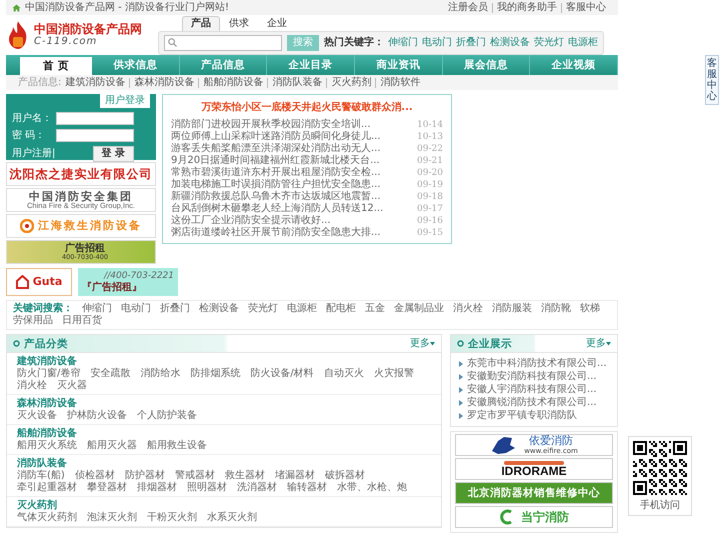  What do you see at coordinates (33, 321) in the screenshot?
I see `keyword-link: 劳保用品` at bounding box center [33, 321].